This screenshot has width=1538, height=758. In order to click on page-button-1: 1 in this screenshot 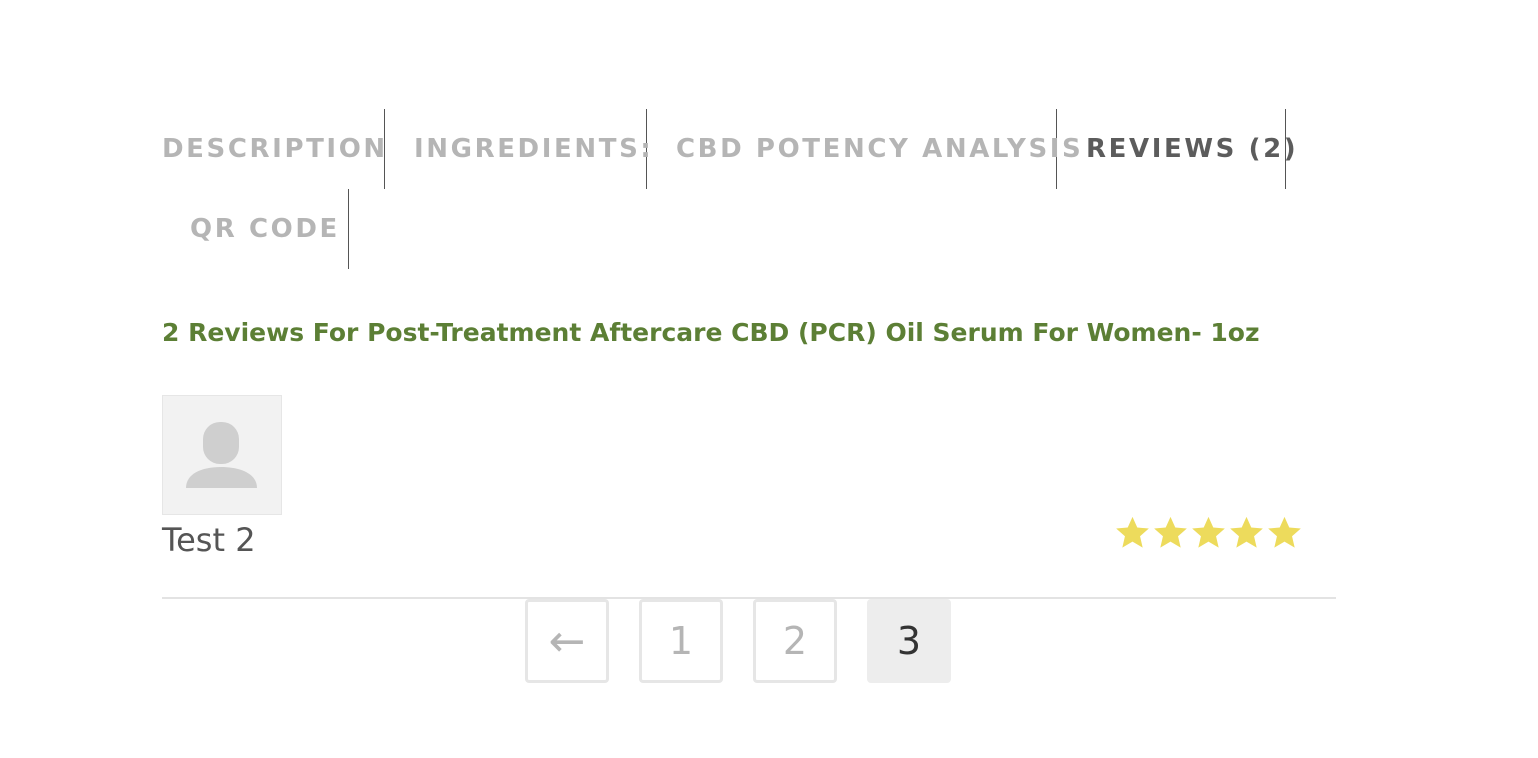, I will do `click(681, 641)`.